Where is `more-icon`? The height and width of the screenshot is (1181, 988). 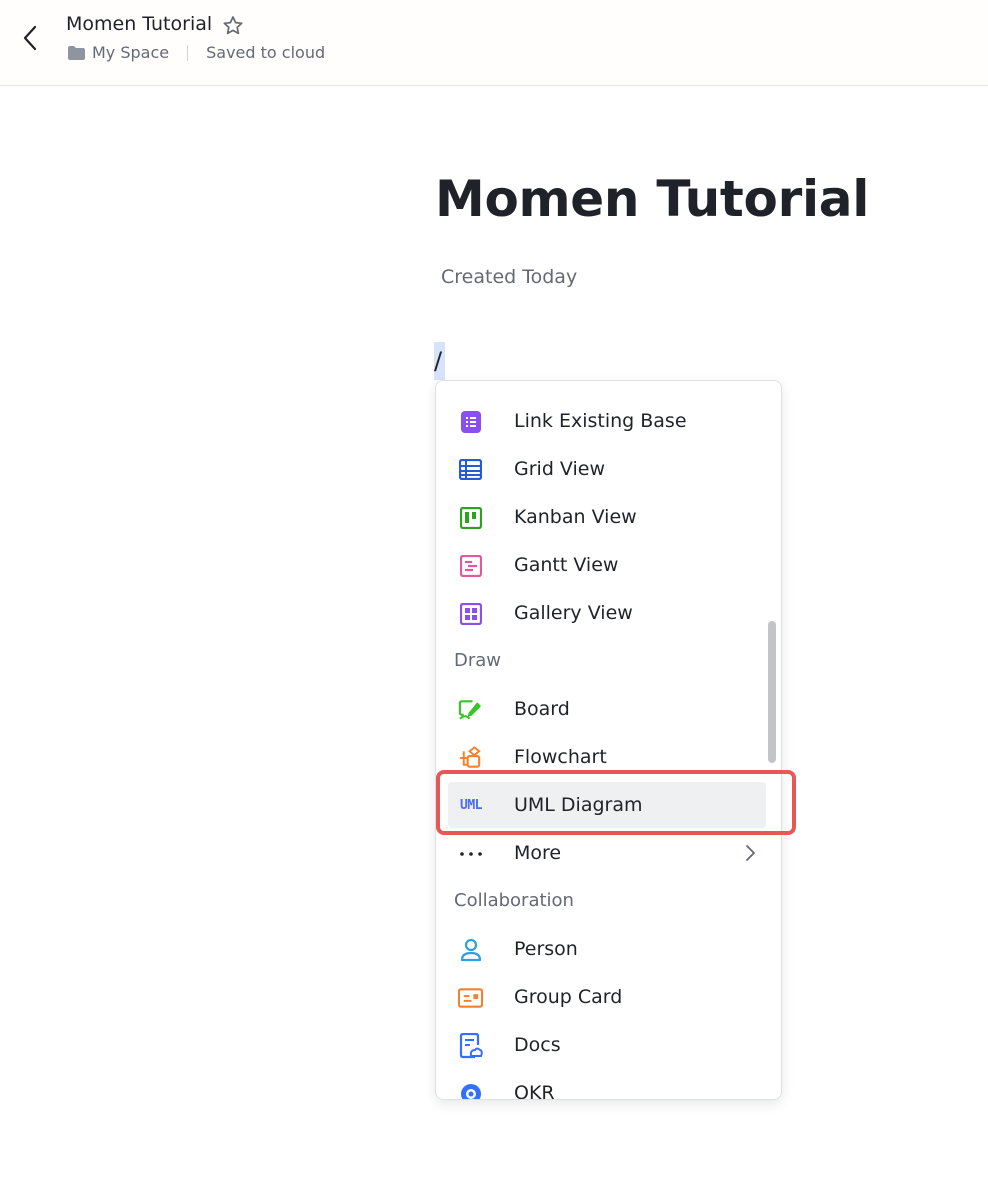 more-icon is located at coordinates (470, 853).